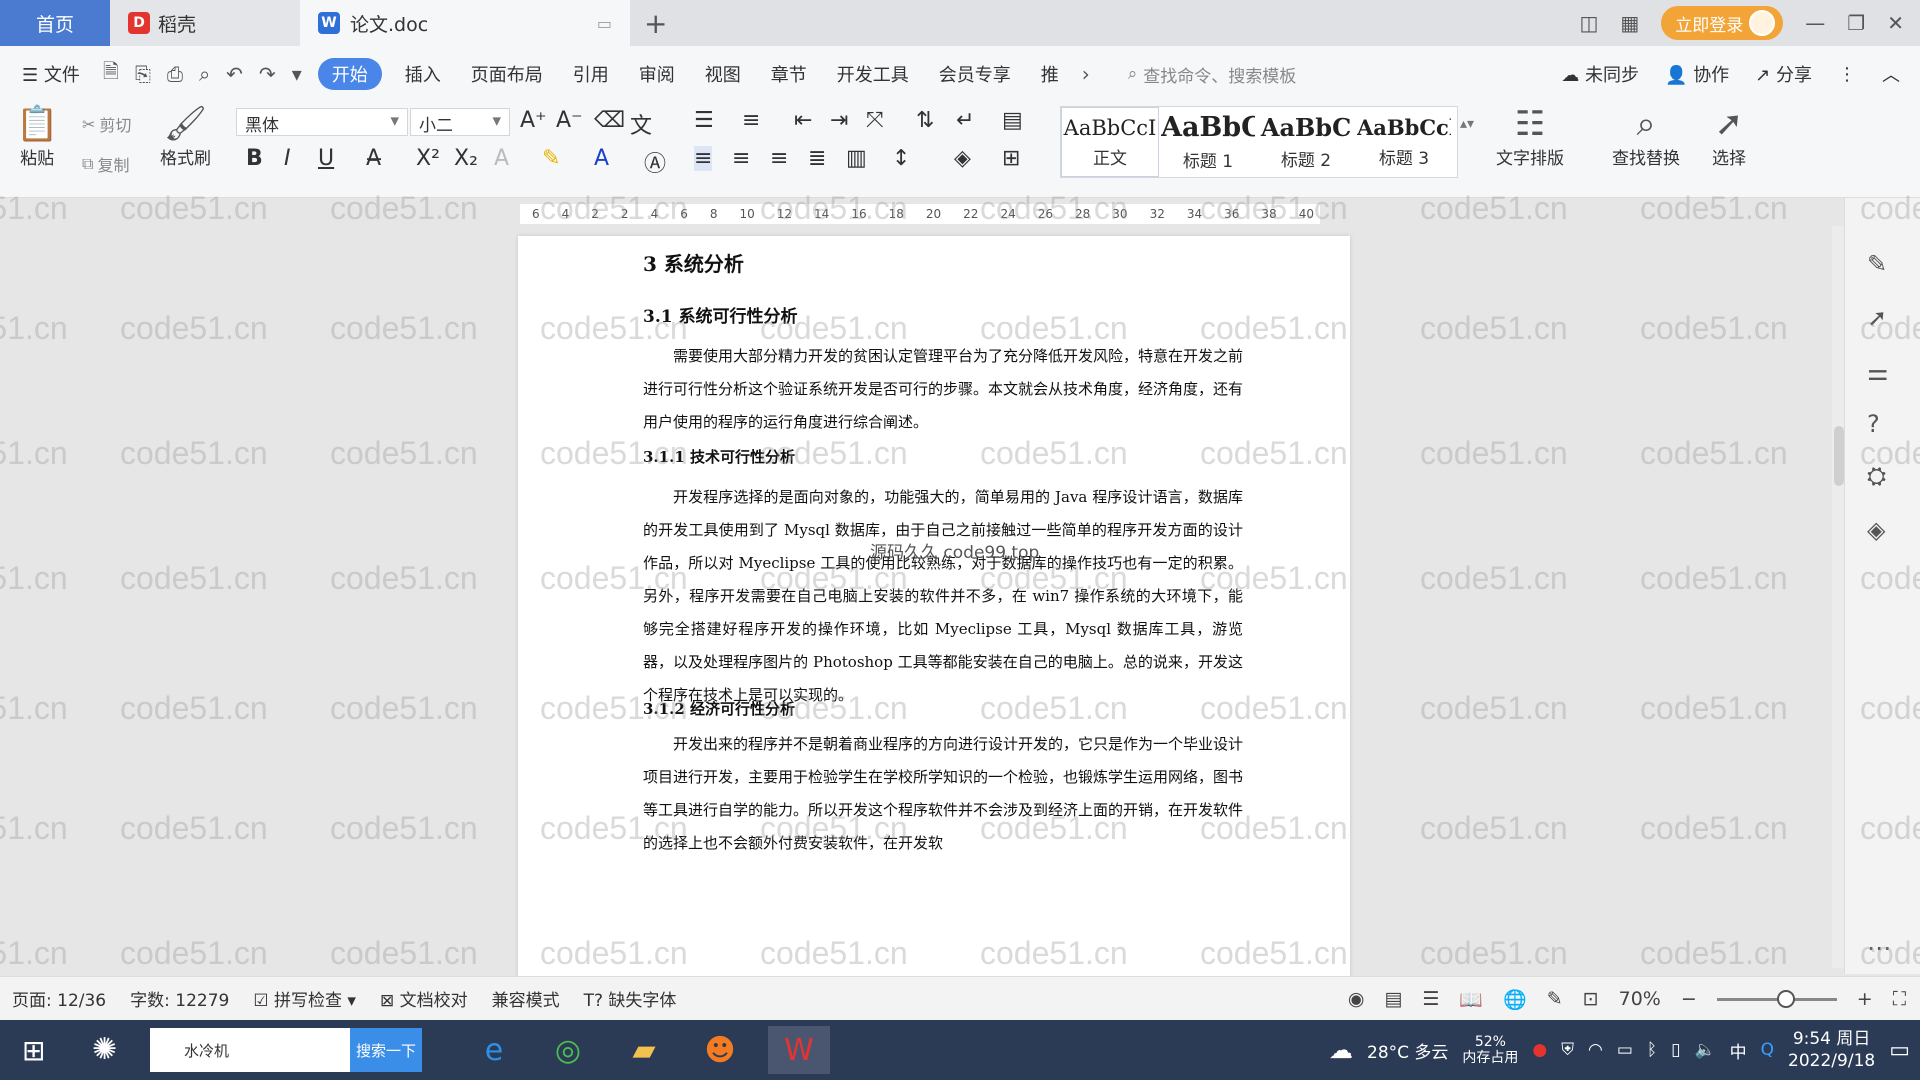  Describe the element at coordinates (920, 214) in the screenshot. I see `ruler-scale: 6 4 2 2 4 6 8 10 12 14 16 18 20 22 24 26 28 30 32 34 36 38 40` at that location.